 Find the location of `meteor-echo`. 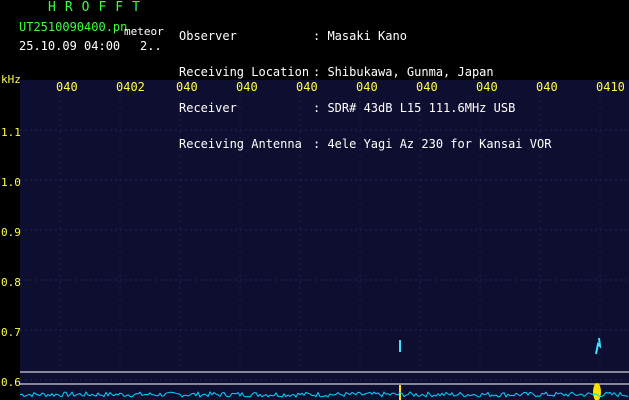

meteor-echo is located at coordinates (598, 346).